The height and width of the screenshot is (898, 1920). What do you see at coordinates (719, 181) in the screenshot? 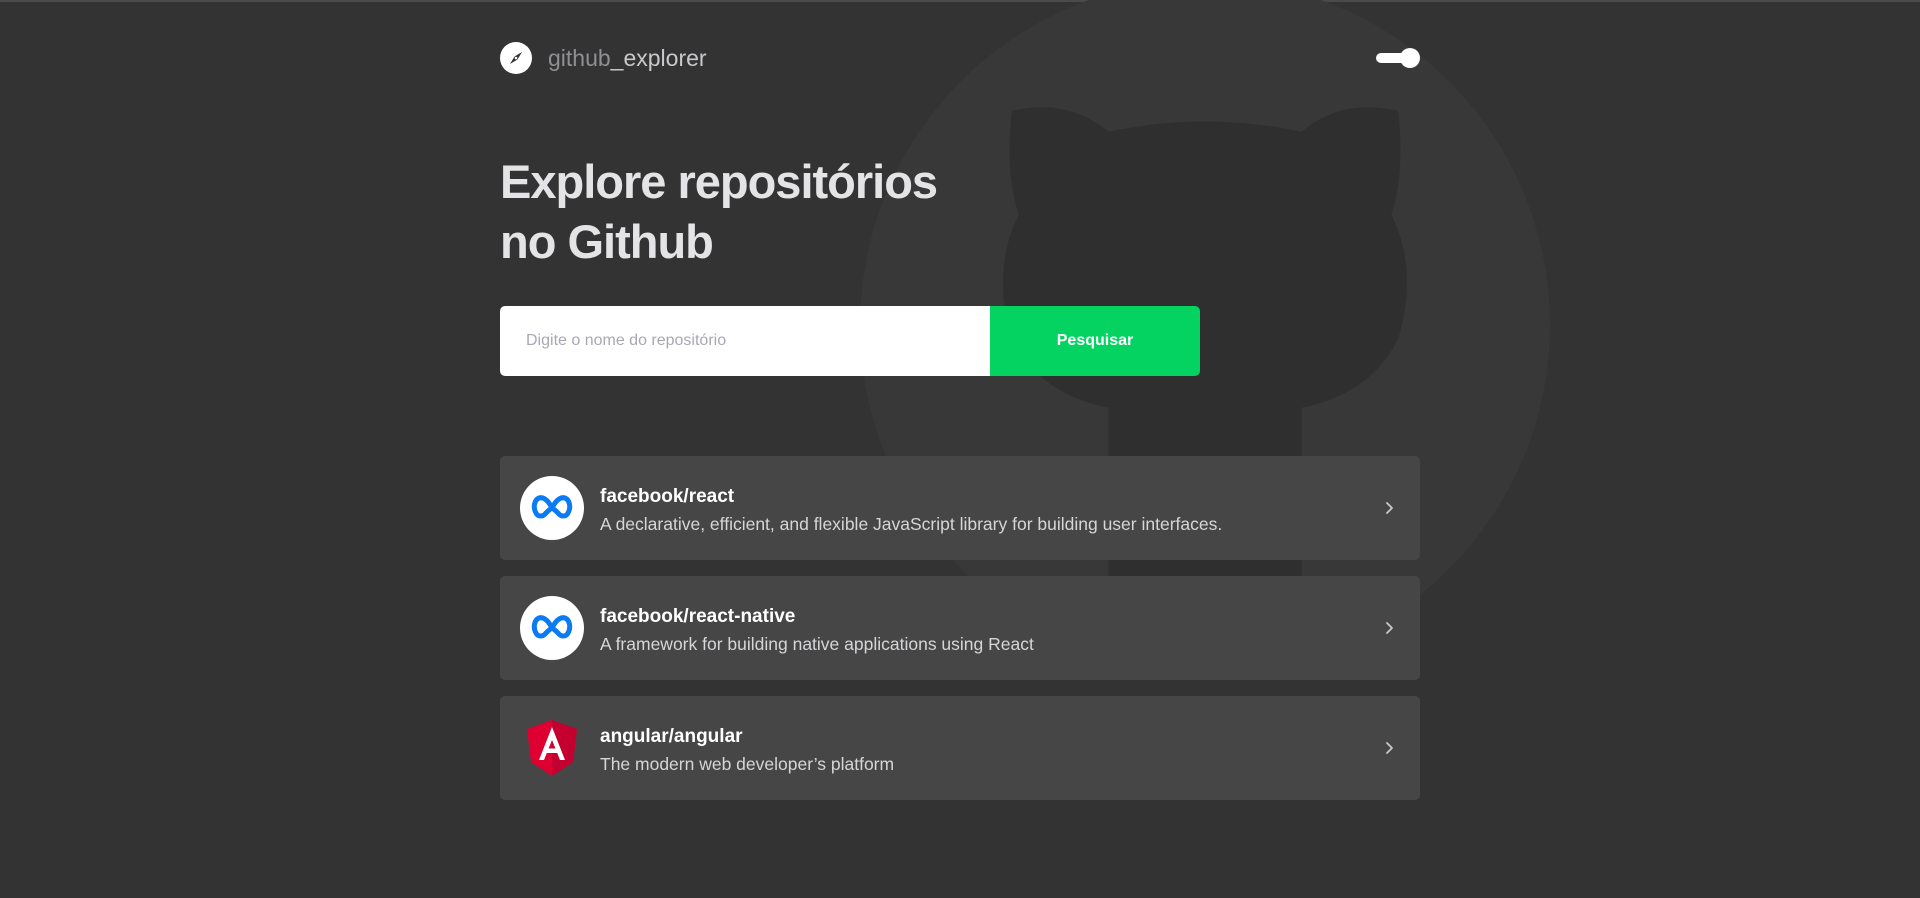
I see `page-title-line1: Explore repositórios` at bounding box center [719, 181].